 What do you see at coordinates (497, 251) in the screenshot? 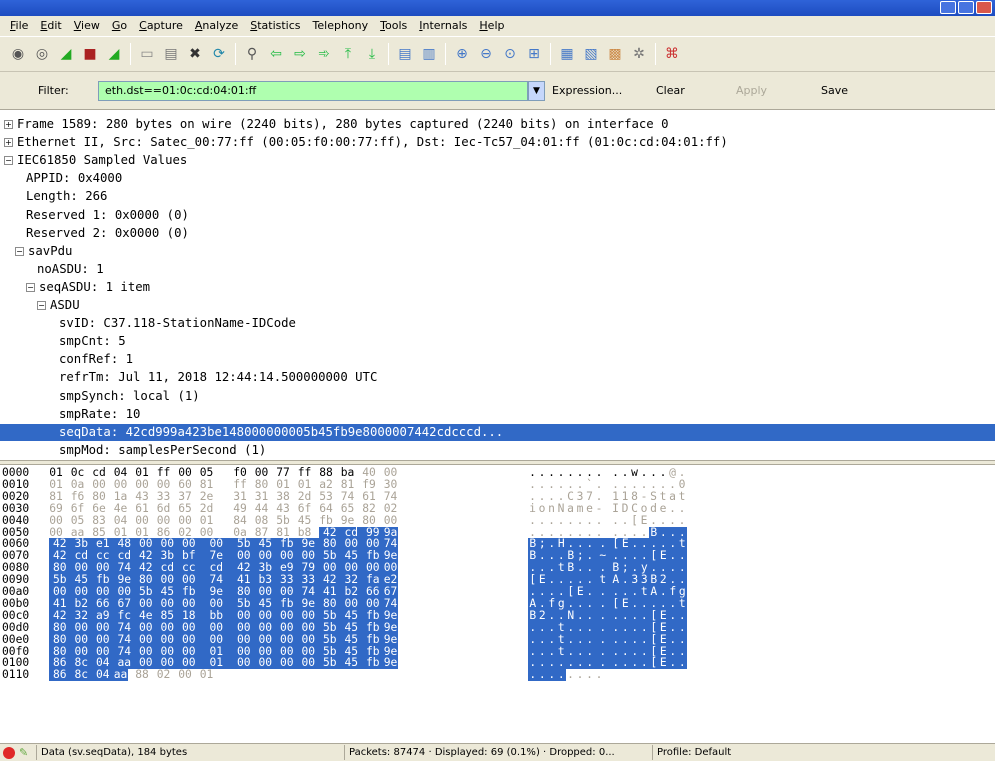
I see `tree-row: − savPdu` at bounding box center [497, 251].